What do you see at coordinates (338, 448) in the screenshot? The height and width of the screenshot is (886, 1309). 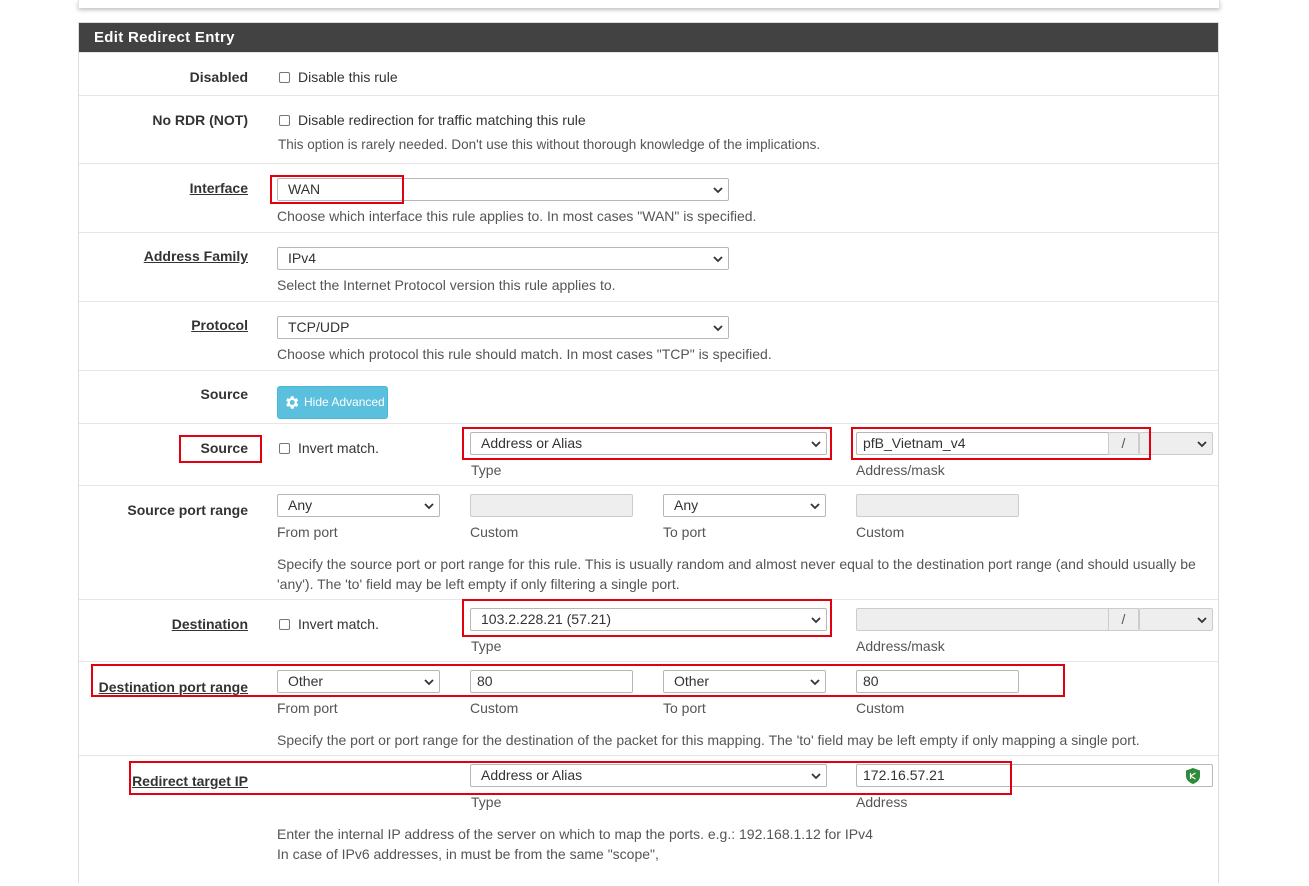 I see `source-invert-text: Invert match.` at bounding box center [338, 448].